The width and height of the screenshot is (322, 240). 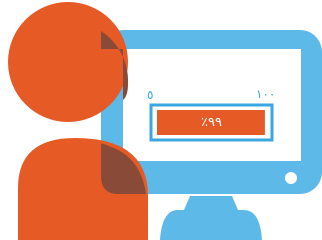 I want to click on monitor-stand, so click(x=211, y=225).